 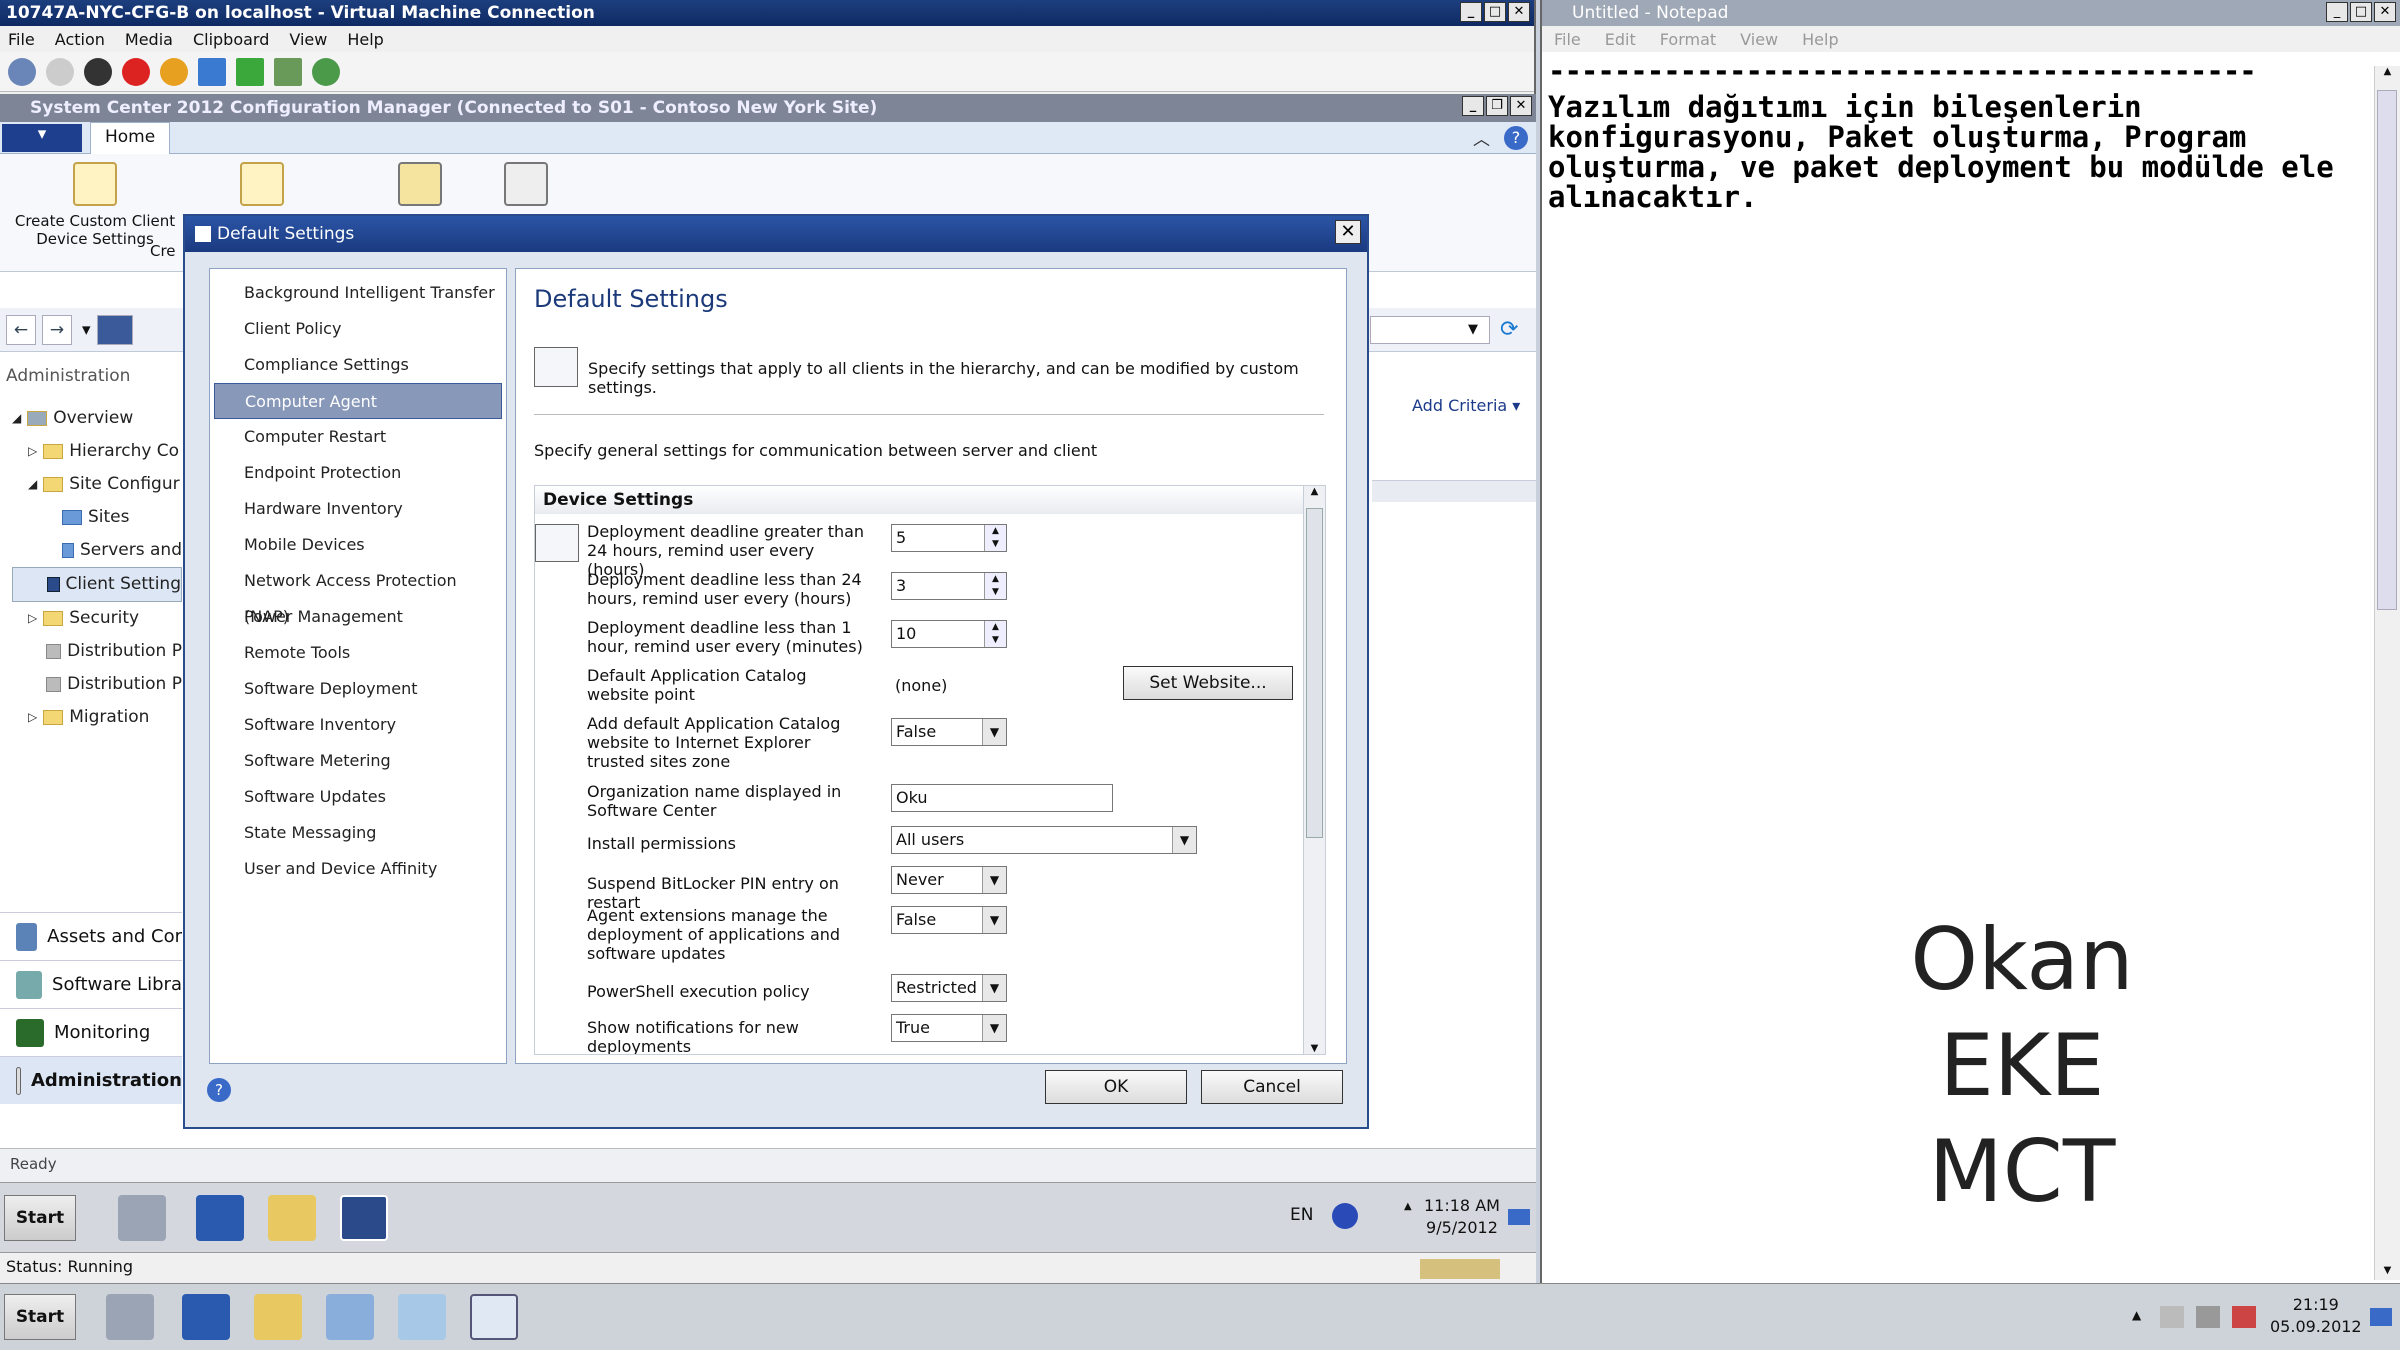 I want to click on help-icon: ?, so click(x=1516, y=137).